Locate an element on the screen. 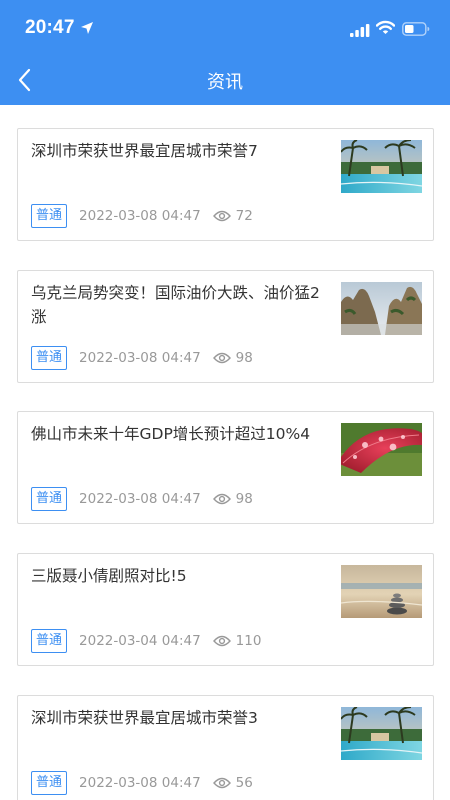  article-title: 深圳市荣获世界最宜居城市荣誉3 is located at coordinates (144, 718).